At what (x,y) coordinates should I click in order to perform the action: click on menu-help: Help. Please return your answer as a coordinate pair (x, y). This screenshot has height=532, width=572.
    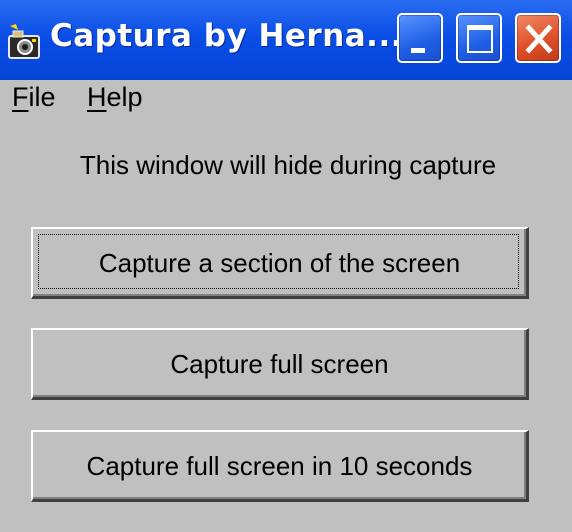
    Looking at the image, I should click on (115, 97).